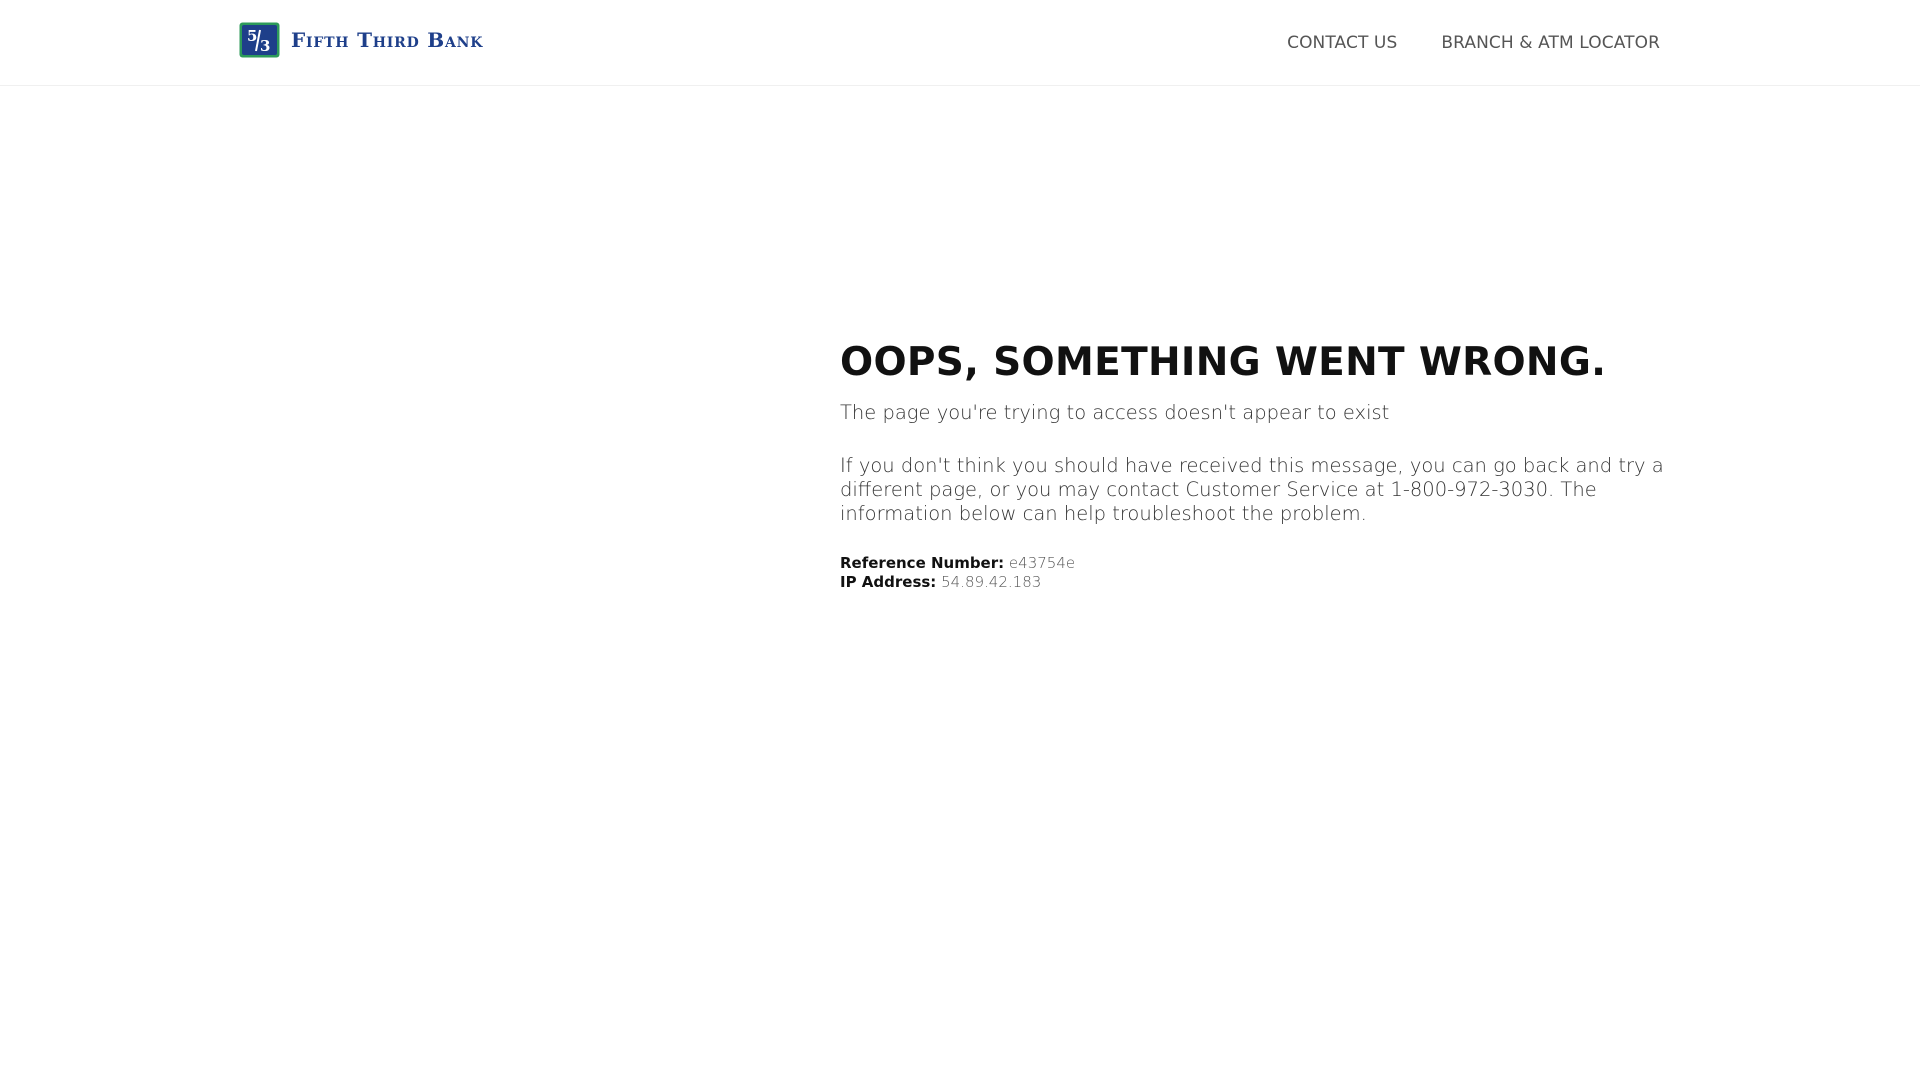 This screenshot has width=1920, height=1081. What do you see at coordinates (1260, 582) in the screenshot?
I see `ip-address-row: IP Address: 54.89.42.183` at bounding box center [1260, 582].